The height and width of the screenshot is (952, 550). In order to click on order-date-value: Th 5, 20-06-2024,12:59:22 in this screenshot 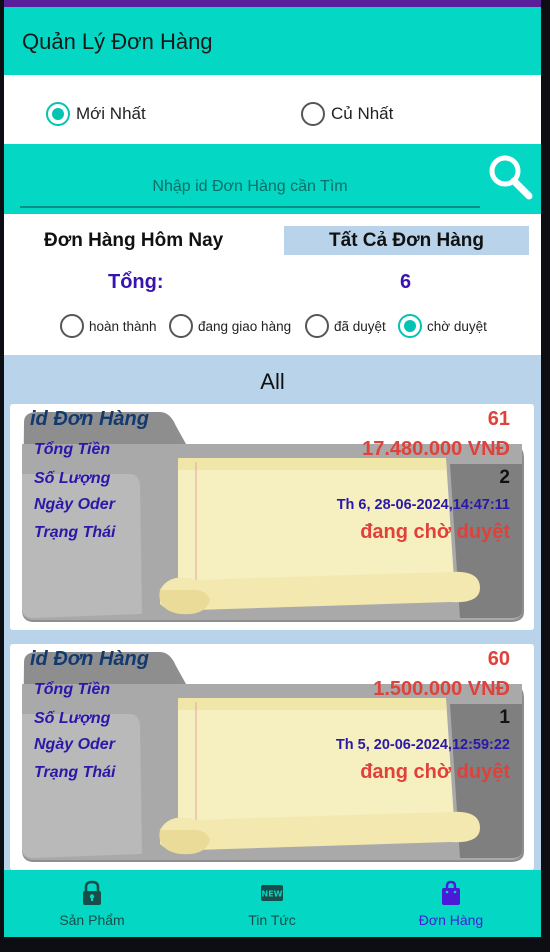, I will do `click(422, 745)`.